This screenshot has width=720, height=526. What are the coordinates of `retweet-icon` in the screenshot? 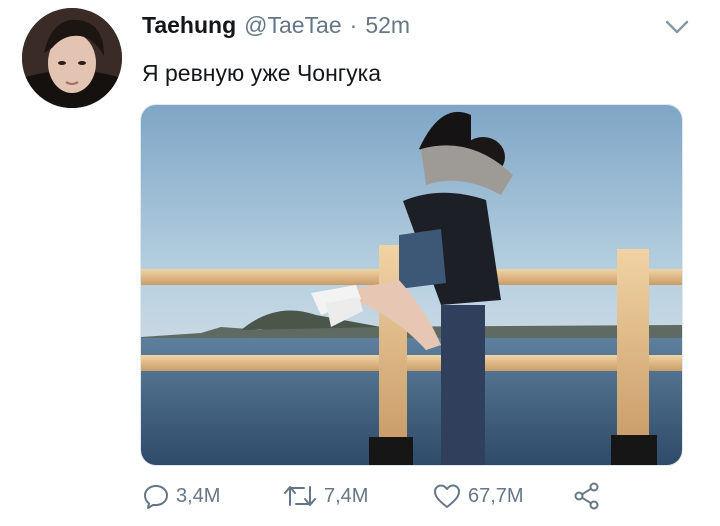 It's located at (300, 496).